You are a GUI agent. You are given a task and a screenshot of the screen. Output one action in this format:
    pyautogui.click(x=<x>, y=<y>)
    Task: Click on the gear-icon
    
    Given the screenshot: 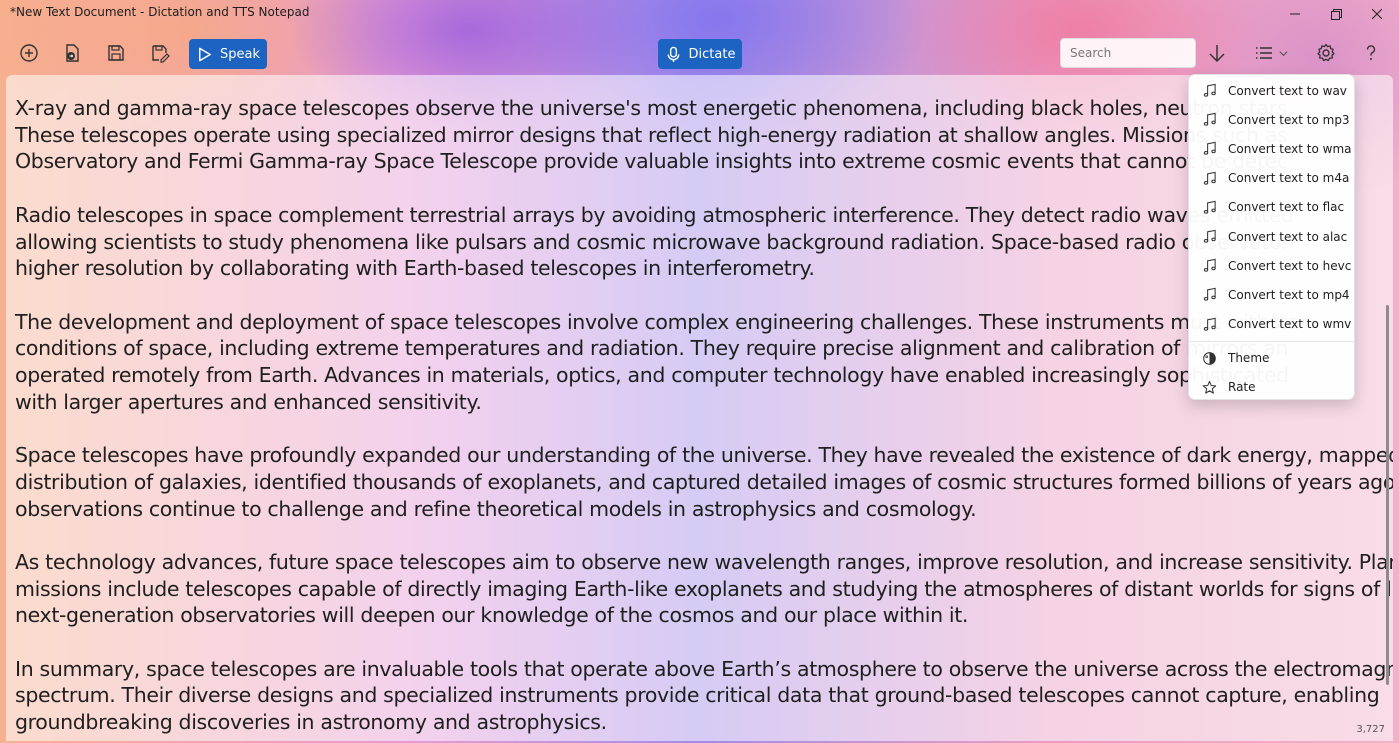 What is the action you would take?
    pyautogui.click(x=1326, y=52)
    